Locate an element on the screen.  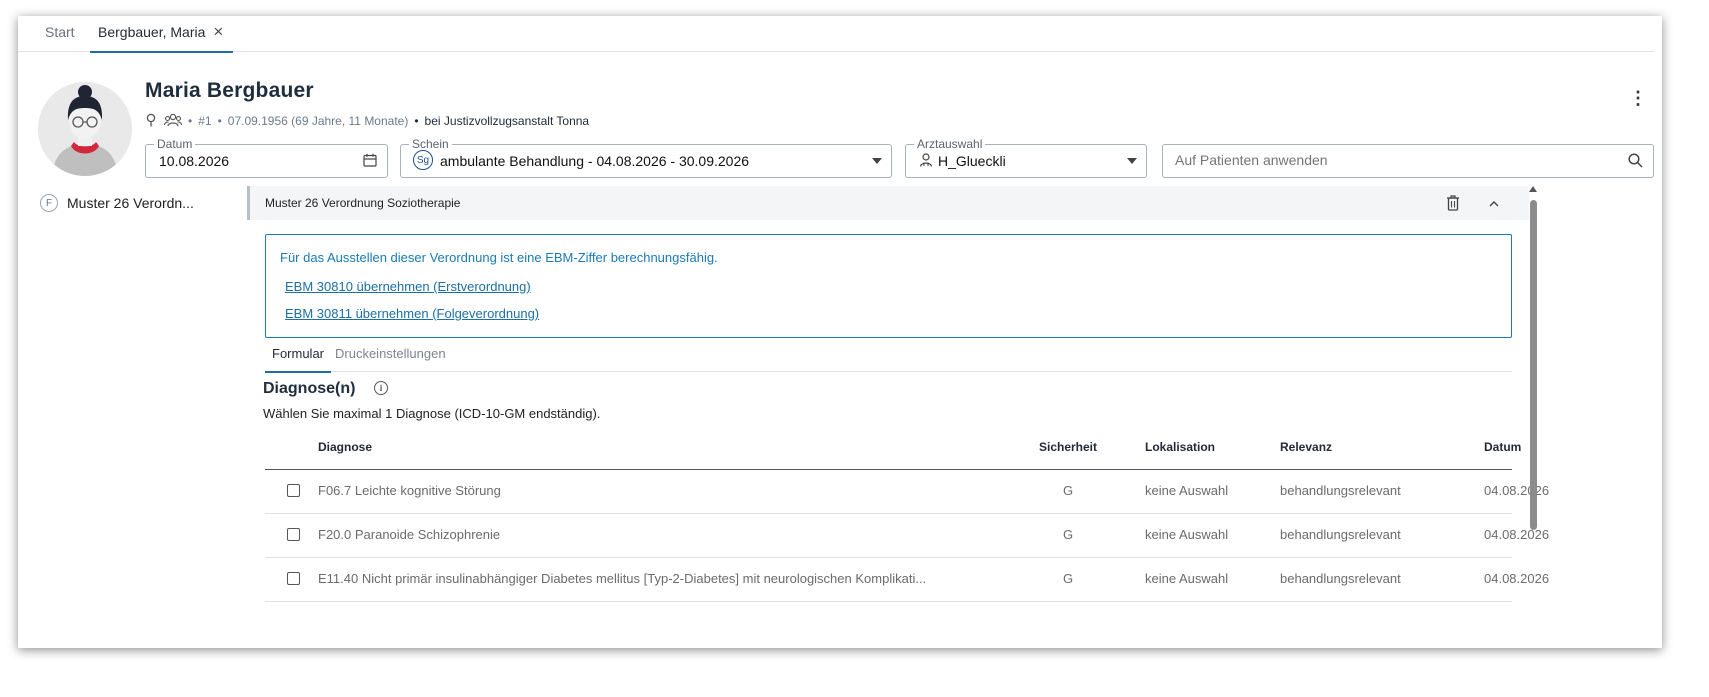
doctor-select: Arztauswahl H_Glueckli is located at coordinates (1026, 157).